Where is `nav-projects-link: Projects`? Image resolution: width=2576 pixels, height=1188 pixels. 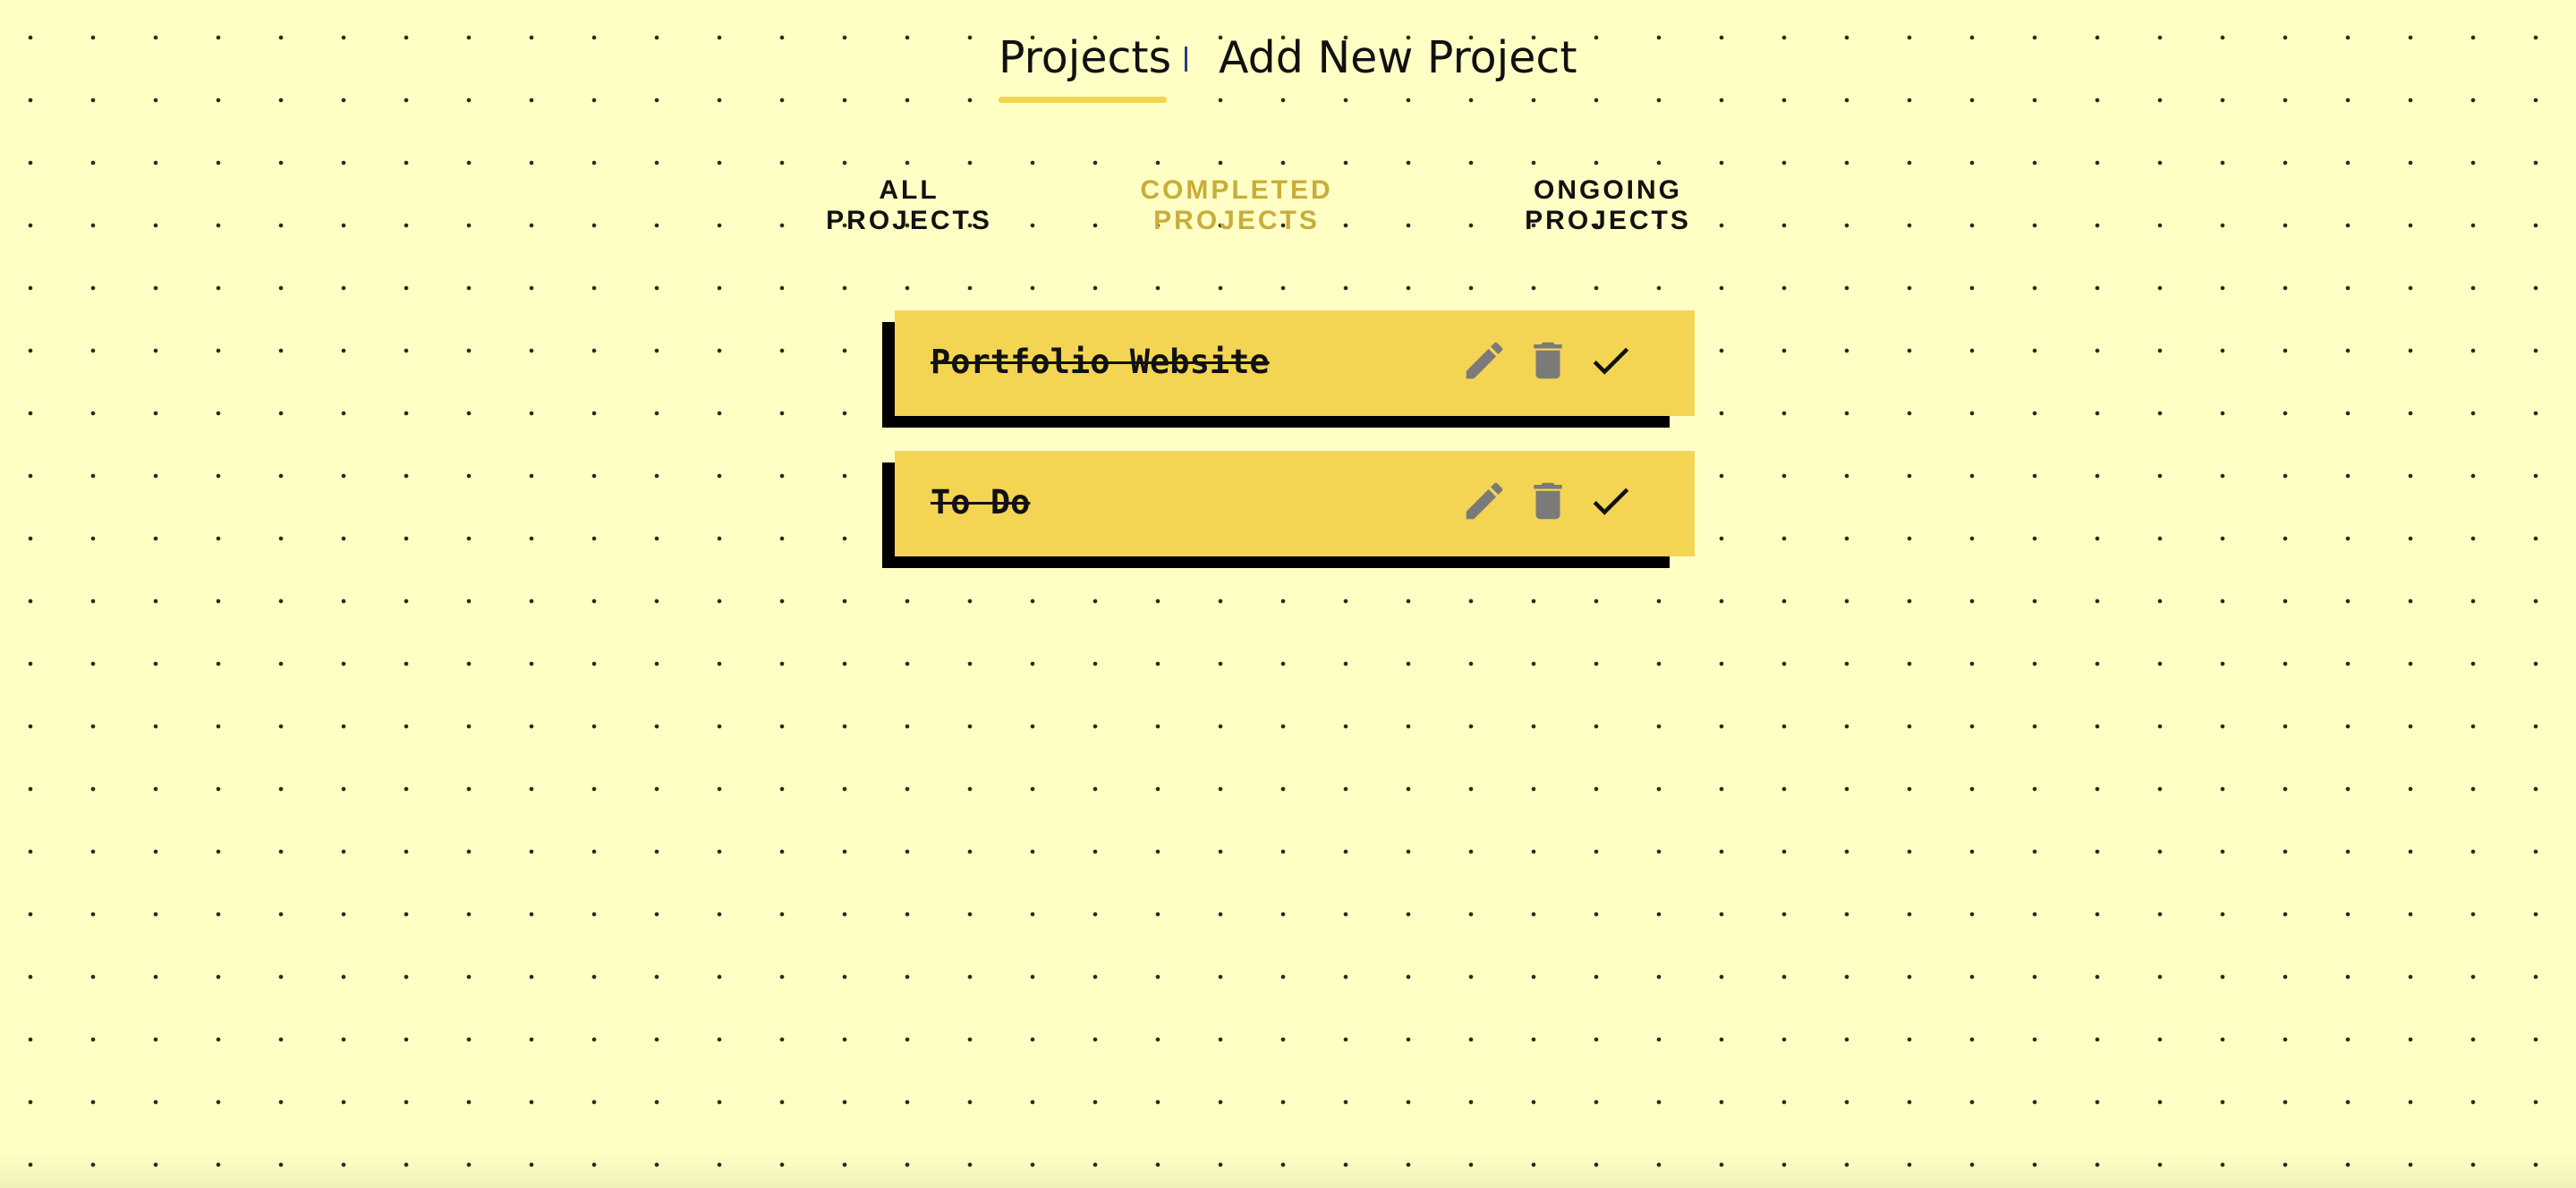
nav-projects-link: Projects is located at coordinates (1085, 65).